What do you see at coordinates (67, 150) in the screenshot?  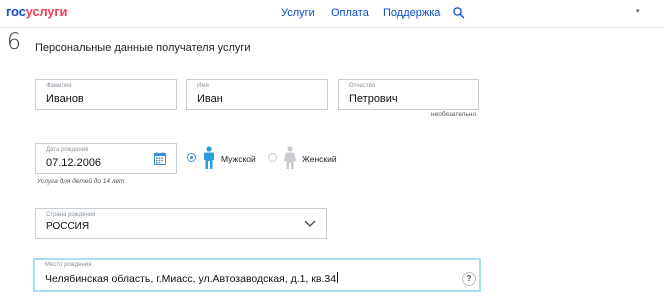 I see `birth-date-label: Дата рождения` at bounding box center [67, 150].